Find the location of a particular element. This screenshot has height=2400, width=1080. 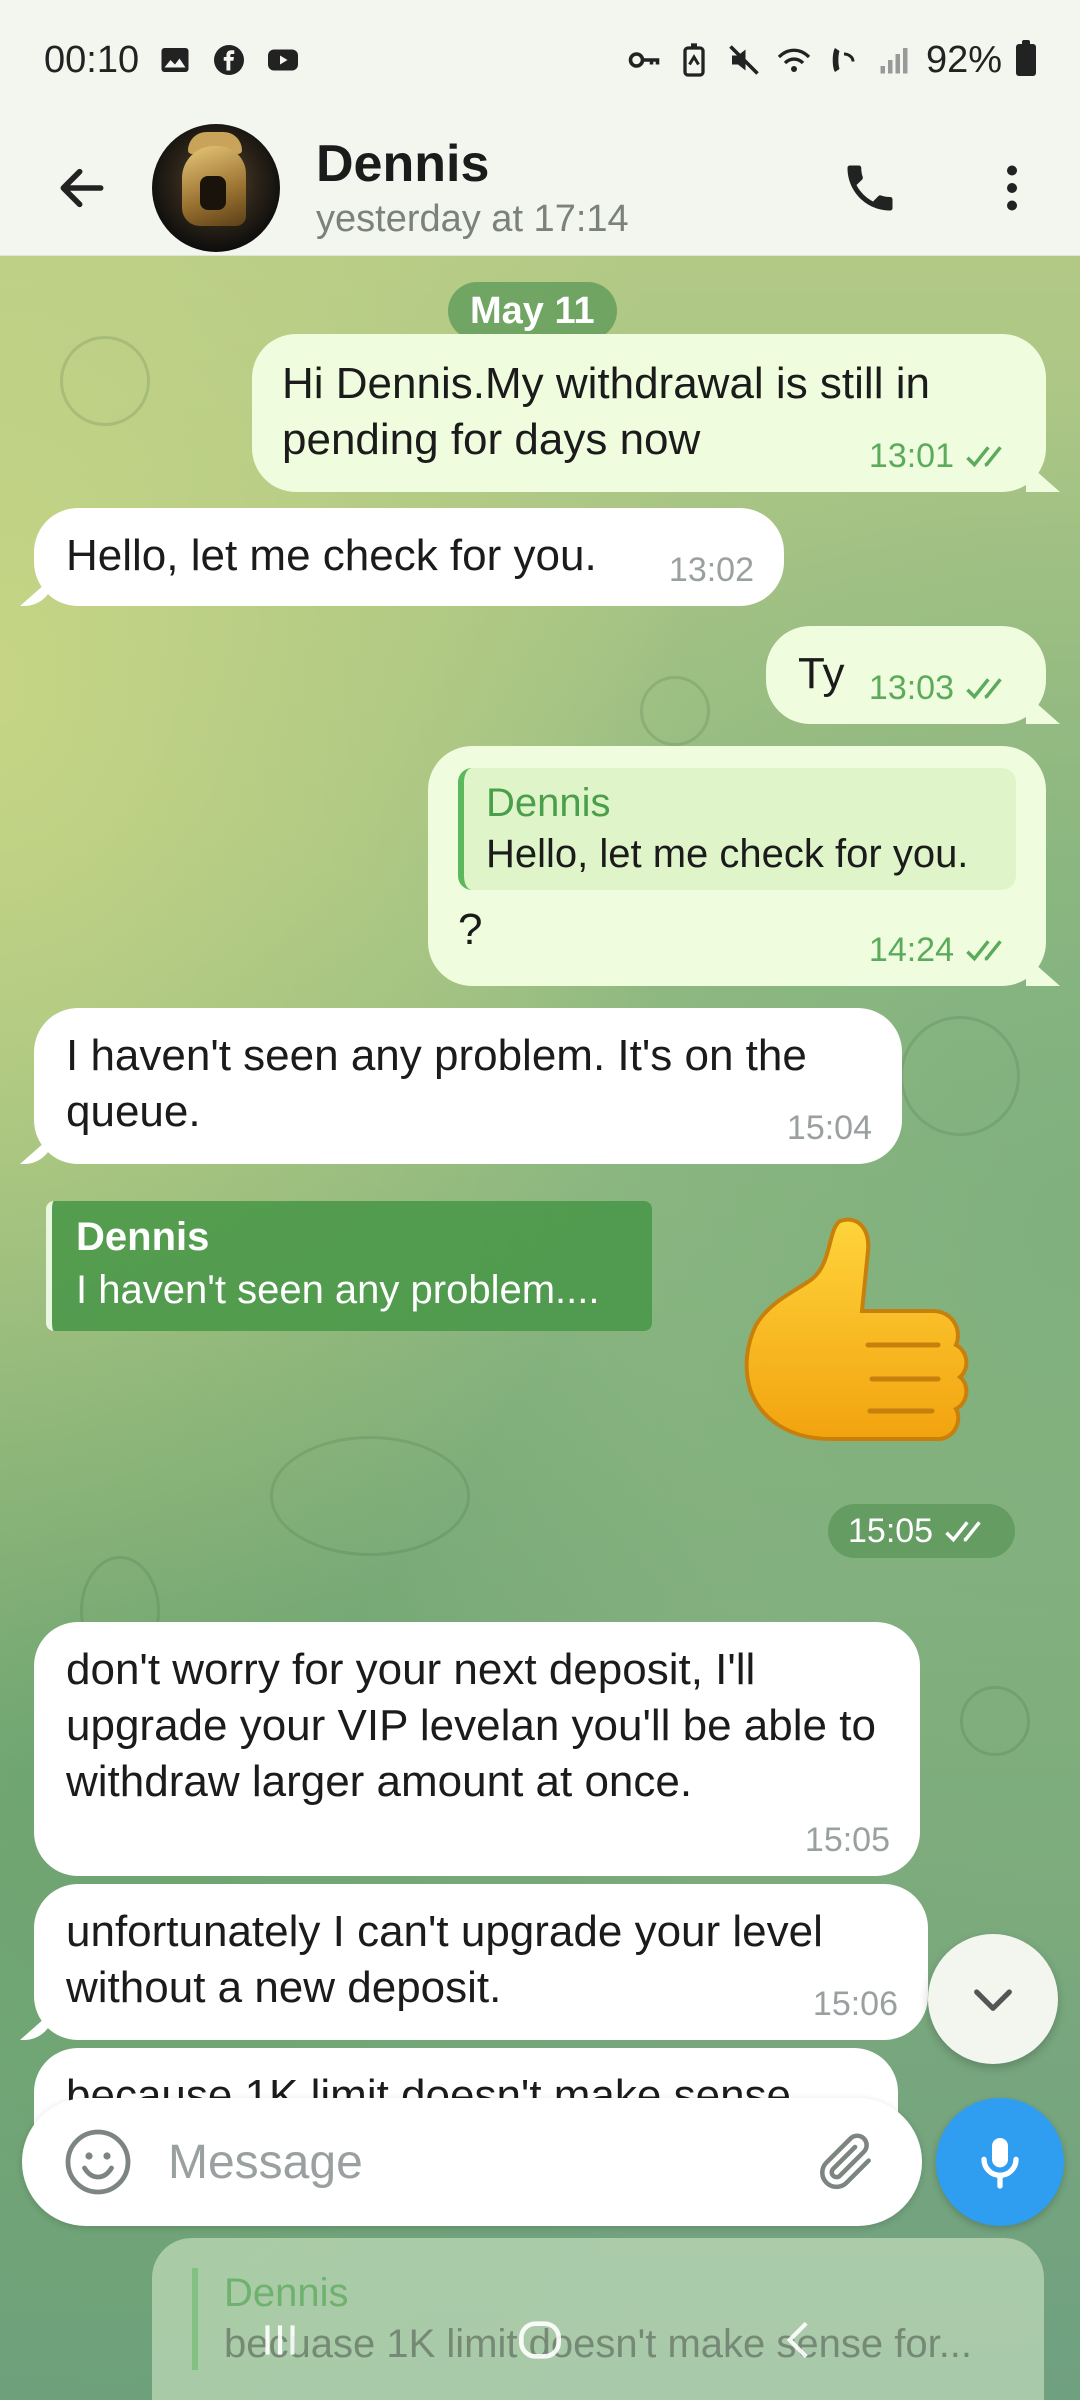

message-composer is located at coordinates (472, 2162).